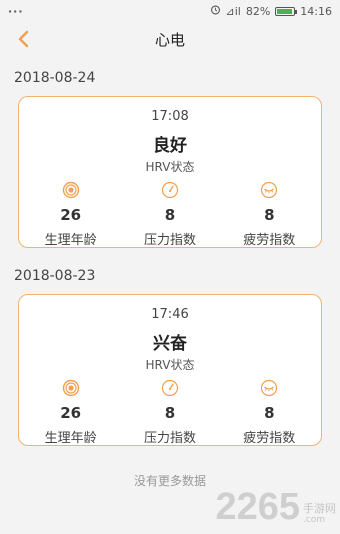 This screenshot has width=340, height=534. What do you see at coordinates (16, 11) in the screenshot?
I see `notification-dots: ···` at bounding box center [16, 11].